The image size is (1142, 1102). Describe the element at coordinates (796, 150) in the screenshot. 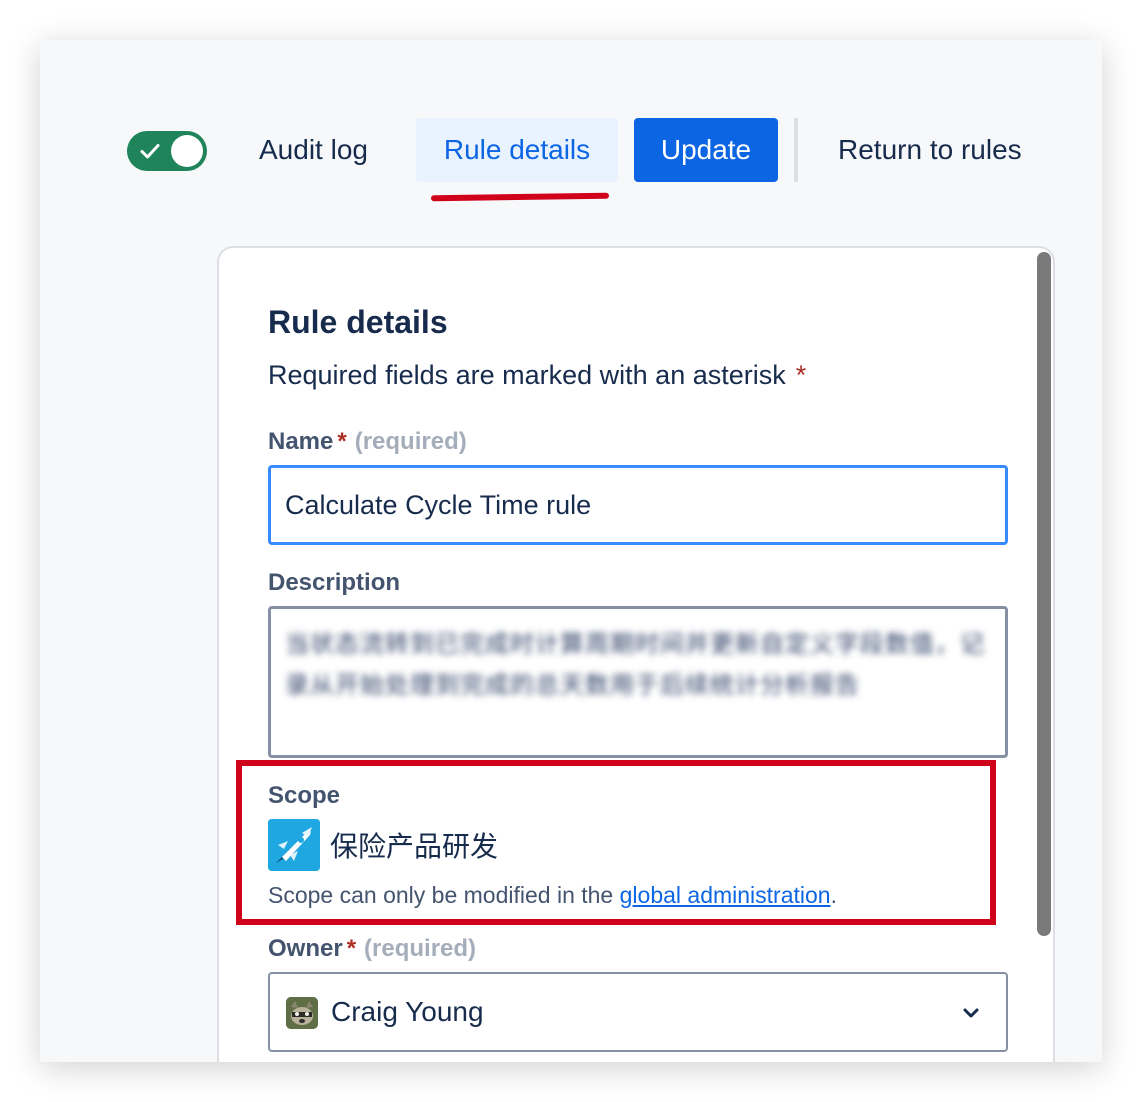

I see `header-divider` at that location.